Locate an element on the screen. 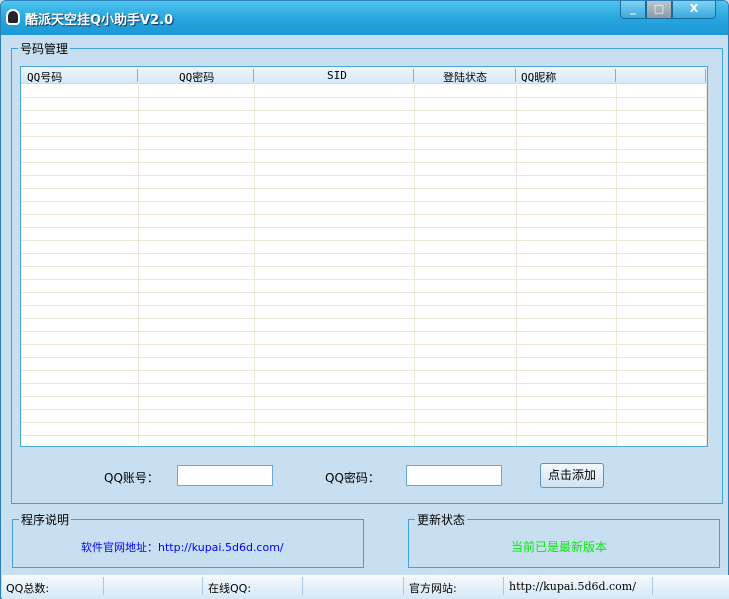 Image resolution: width=729 pixels, height=599 pixels. add-button: 点击添加 is located at coordinates (572, 475).